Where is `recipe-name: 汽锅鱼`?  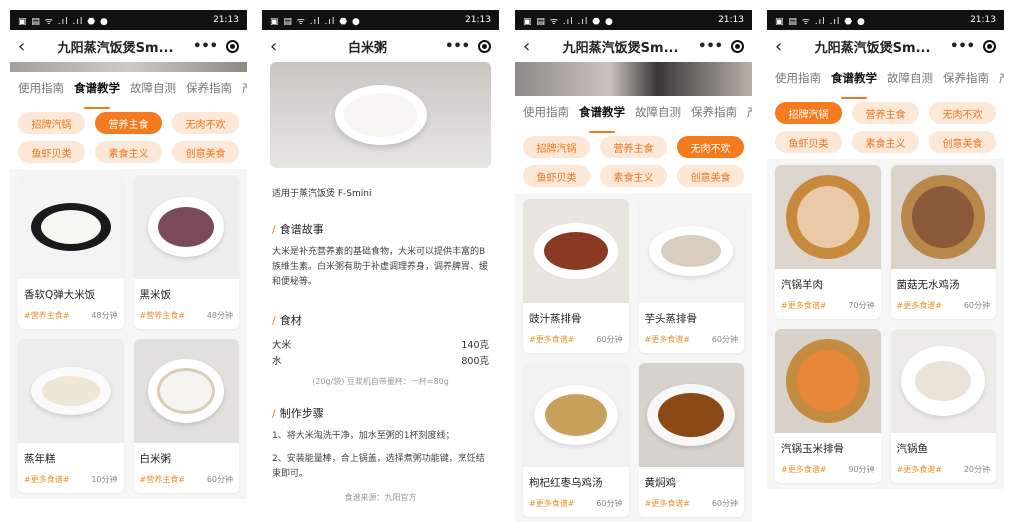
recipe-name: 汽锅鱼 is located at coordinates (912, 449).